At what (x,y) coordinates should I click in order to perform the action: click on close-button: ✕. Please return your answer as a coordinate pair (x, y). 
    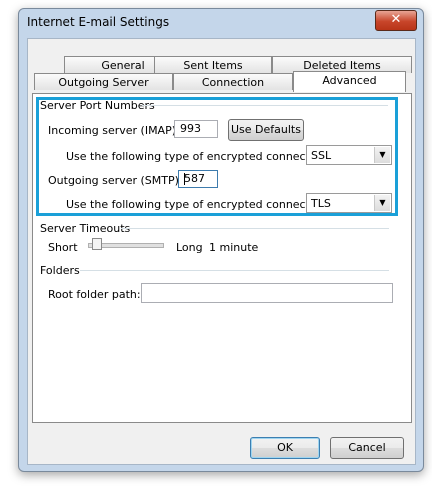
    Looking at the image, I should click on (396, 20).